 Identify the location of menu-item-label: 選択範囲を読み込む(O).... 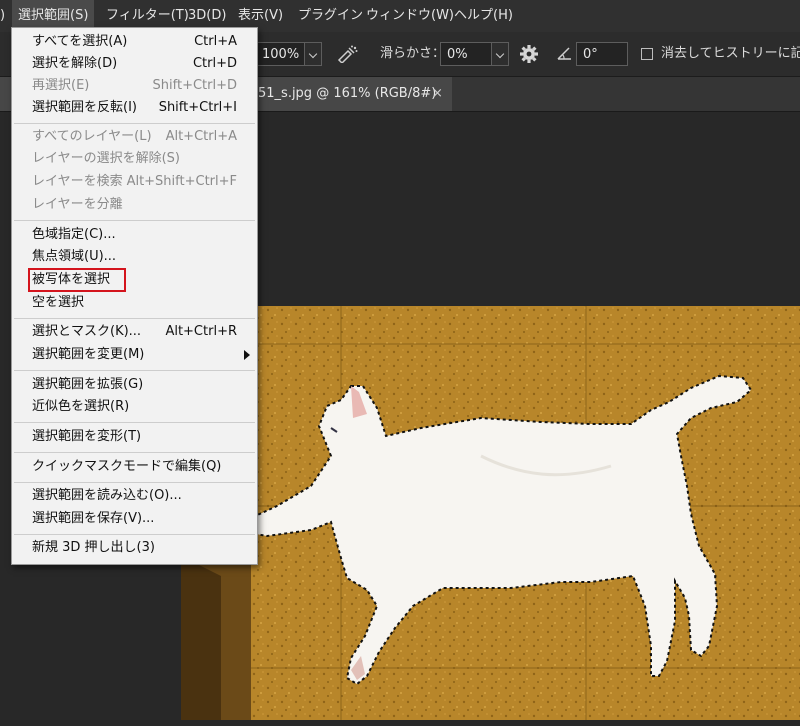
(107, 495).